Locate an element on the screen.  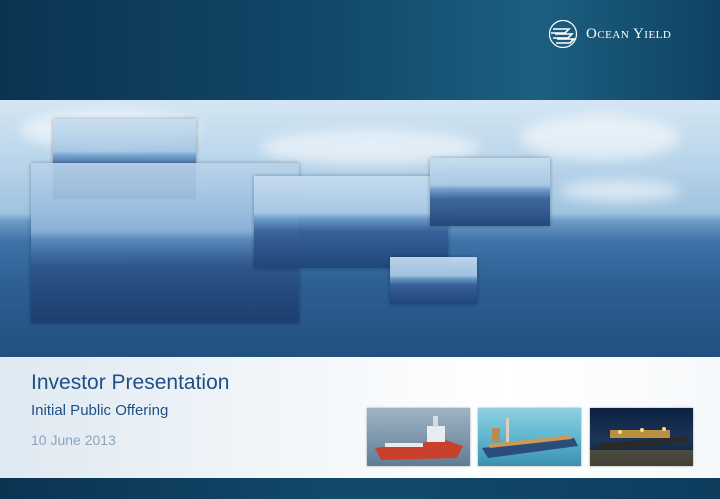
company-logo: Ocean Yield is located at coordinates (628, 34).